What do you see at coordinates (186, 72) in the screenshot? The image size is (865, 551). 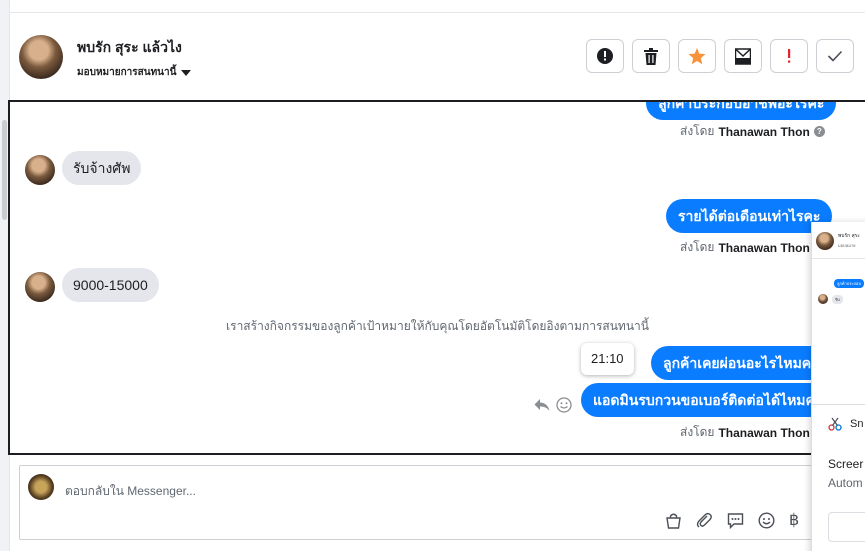 I see `caret-down-icon` at bounding box center [186, 72].